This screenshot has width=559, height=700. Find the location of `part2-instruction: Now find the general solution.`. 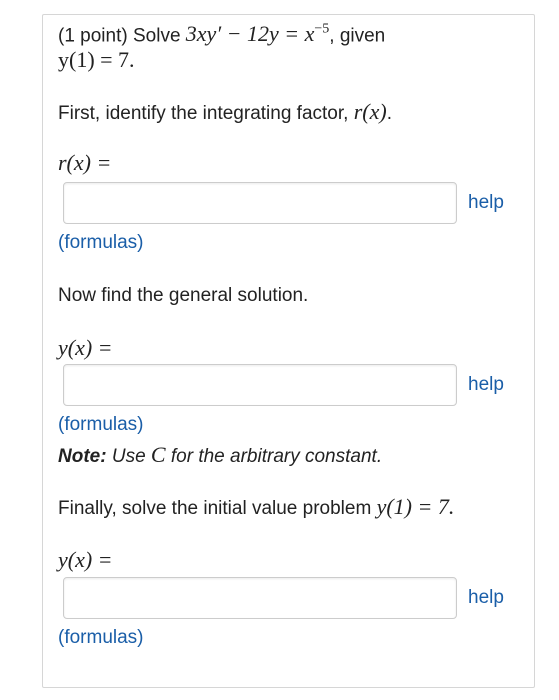

part2-instruction: Now find the general solution. is located at coordinates (183, 295).